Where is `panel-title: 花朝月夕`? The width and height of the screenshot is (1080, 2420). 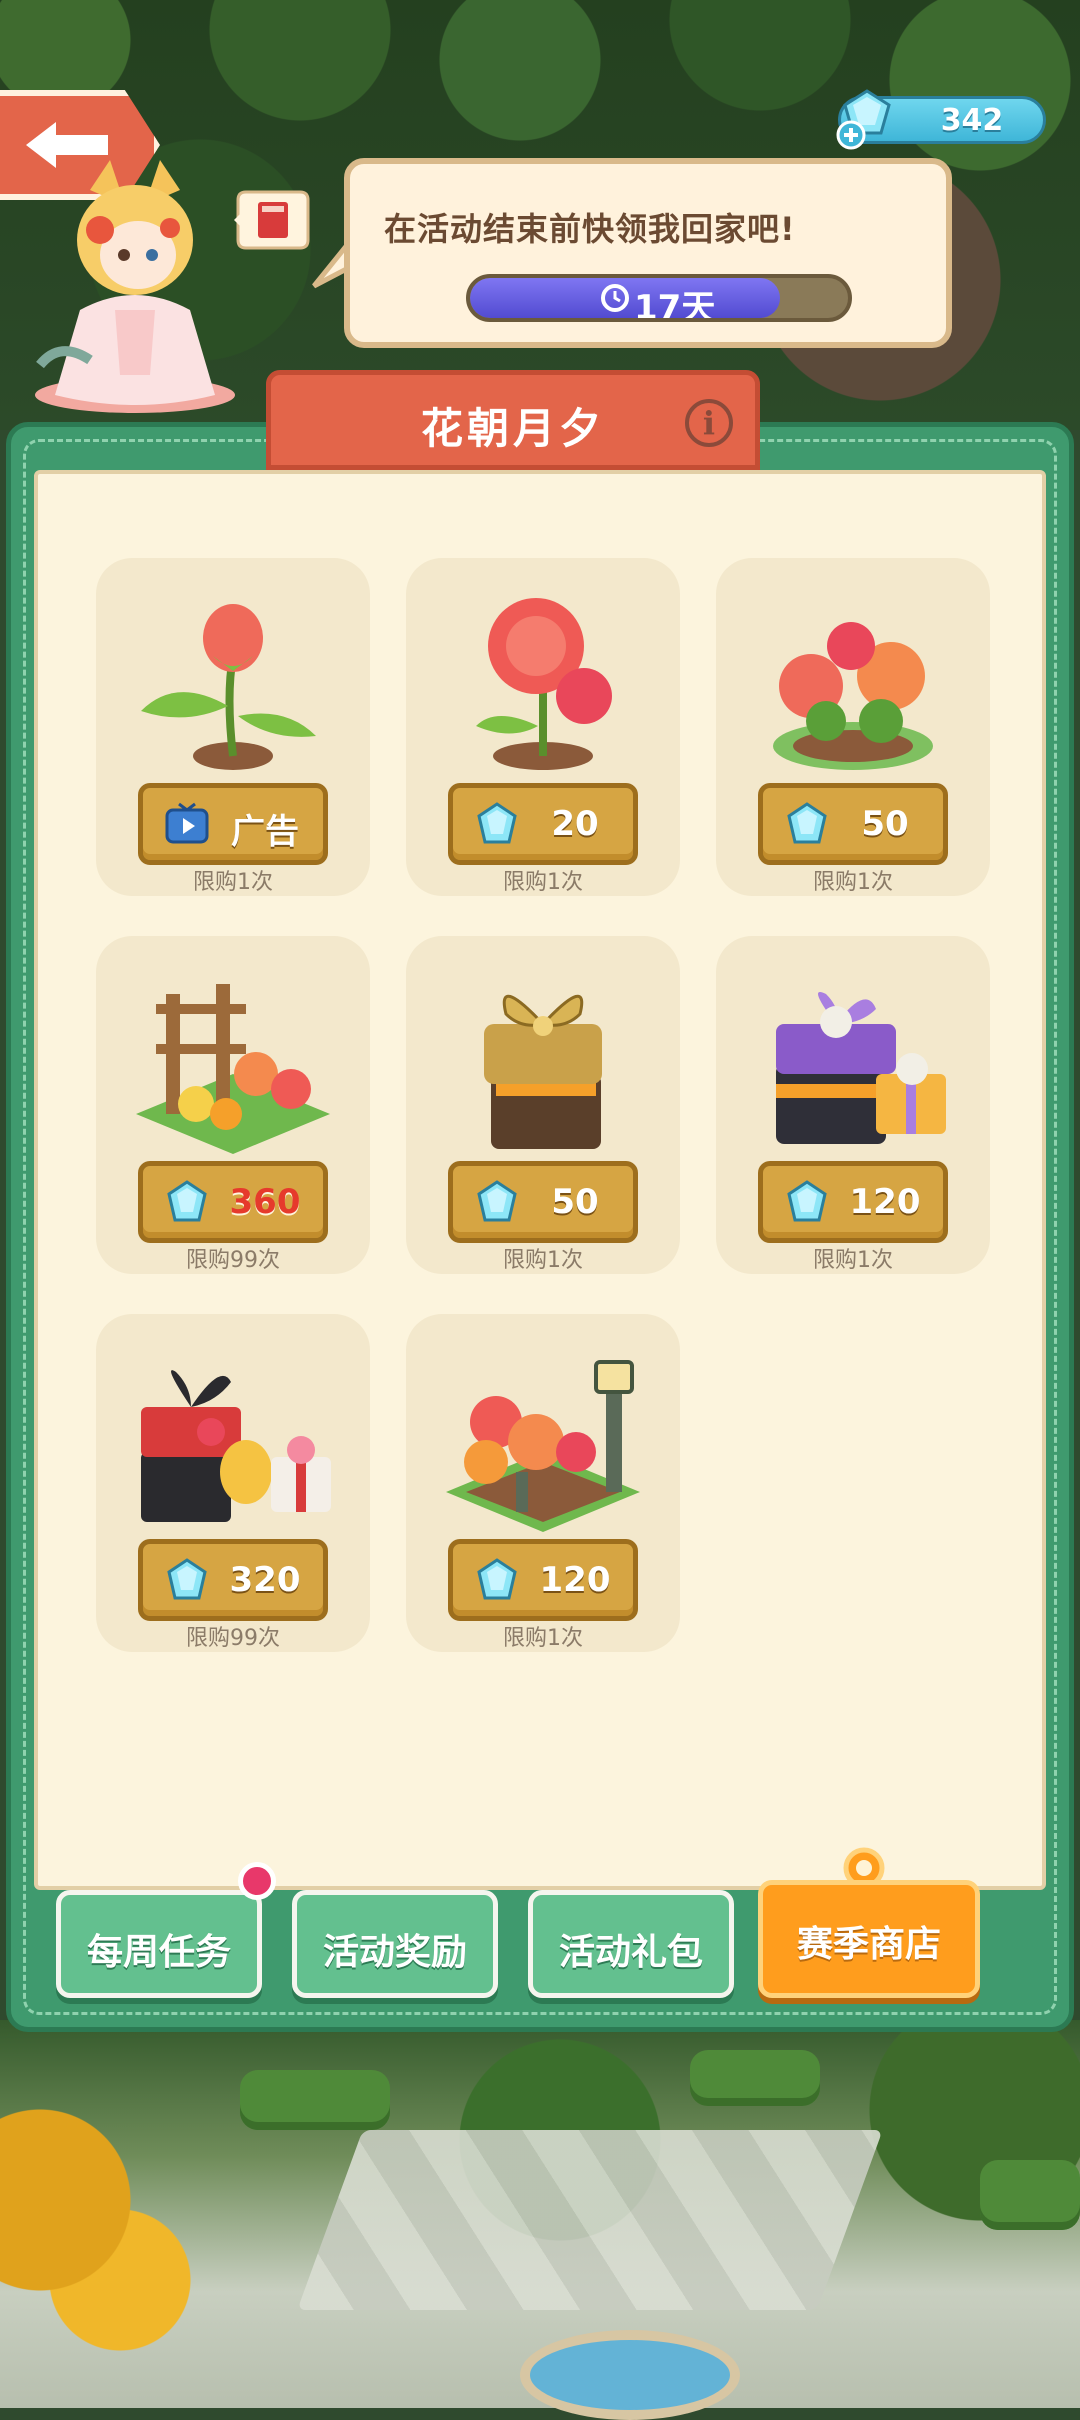
panel-title: 花朝月夕 is located at coordinates (512, 428).